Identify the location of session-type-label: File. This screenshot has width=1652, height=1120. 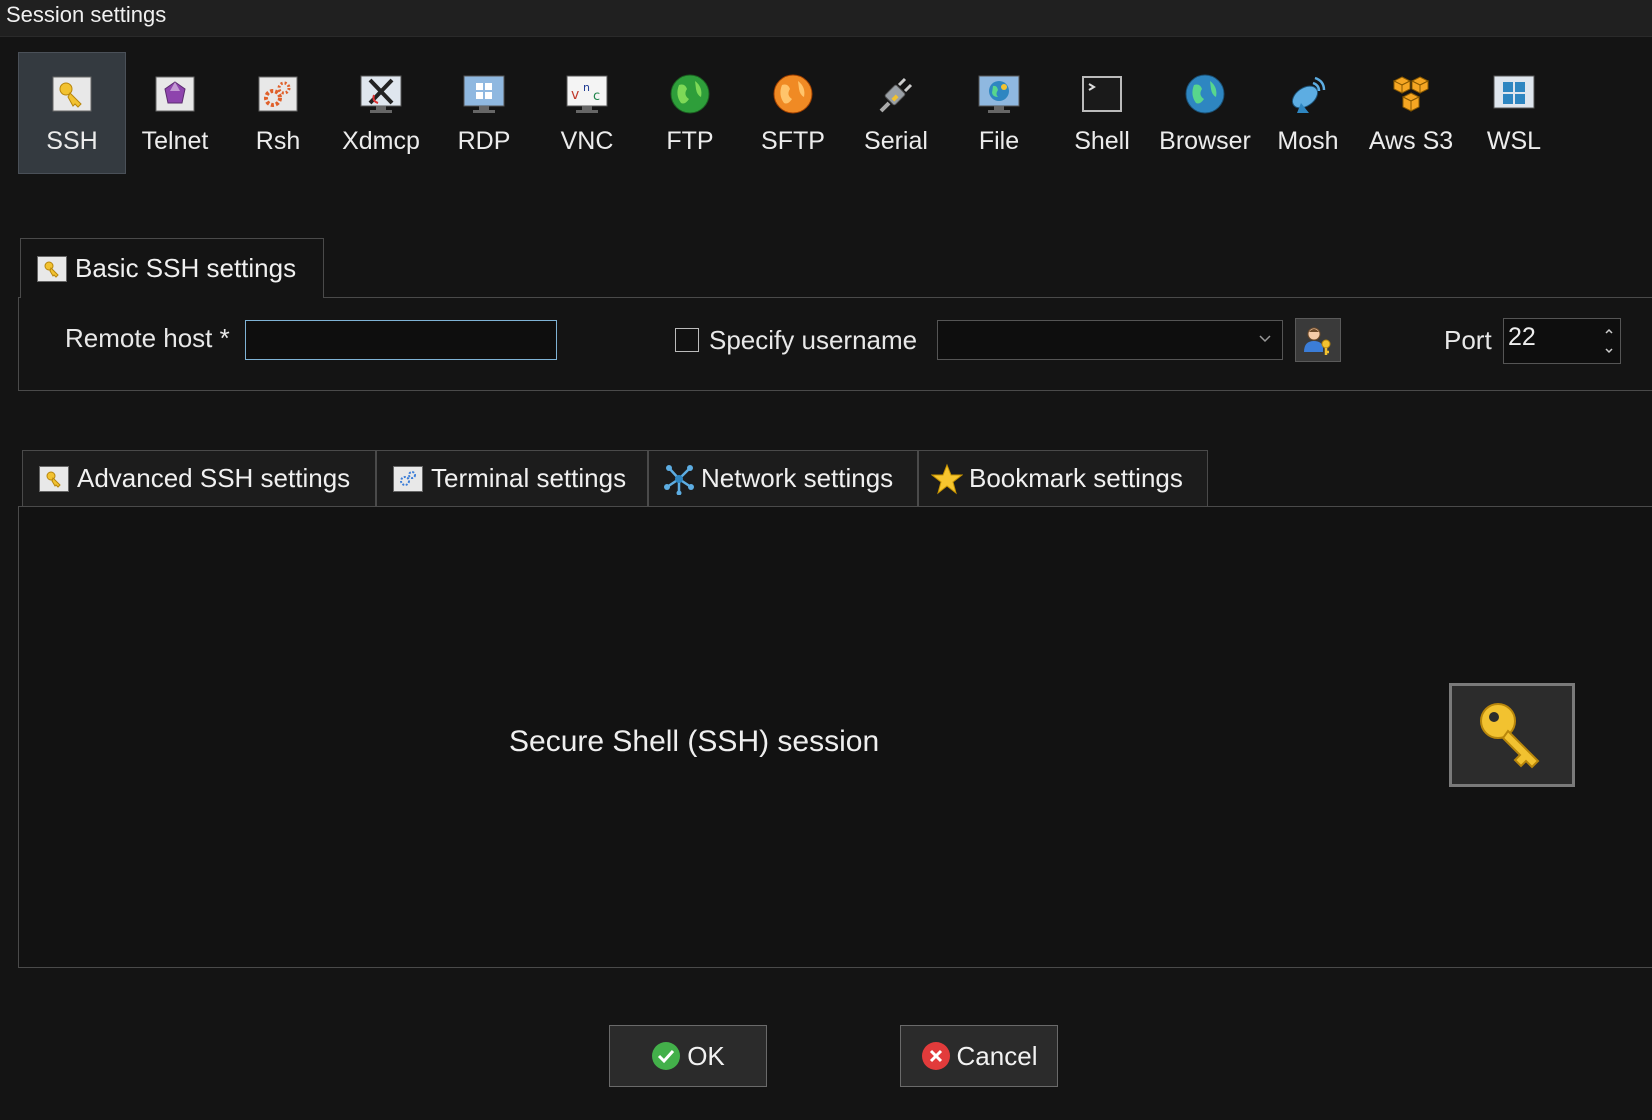
(999, 141).